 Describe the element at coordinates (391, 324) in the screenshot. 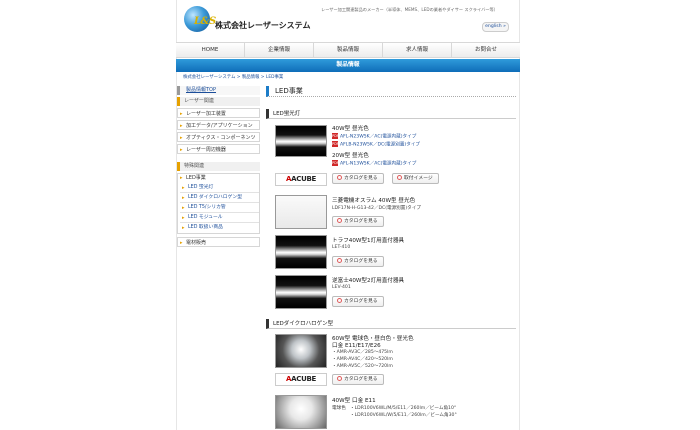

I see `section-heading-led-dichroic: LEDダイクロハロゲン型` at that location.